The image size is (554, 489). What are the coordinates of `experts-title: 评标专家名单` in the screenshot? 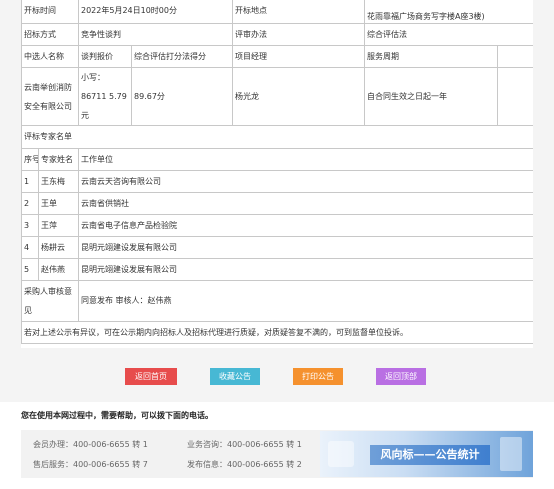 It's located at (277, 137).